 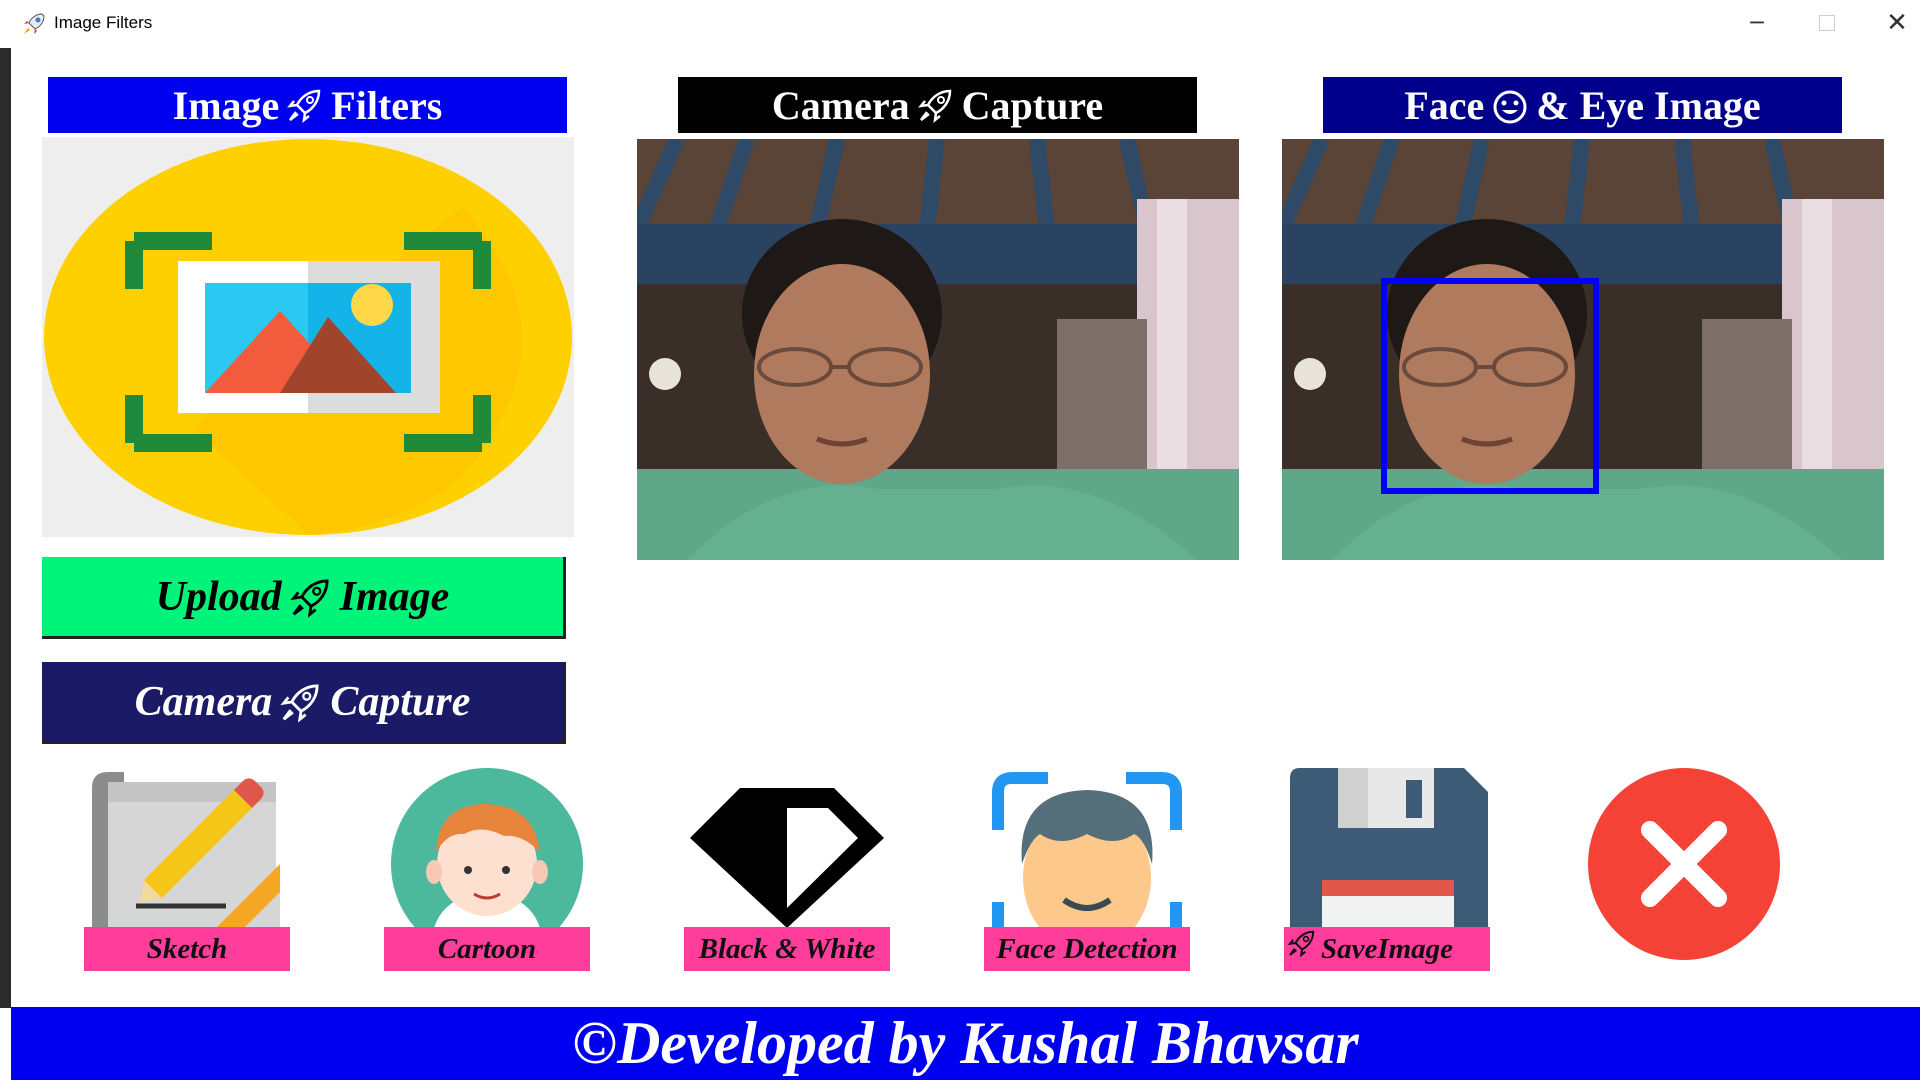 What do you see at coordinates (103, 22) in the screenshot?
I see `window-title: Image Filters` at bounding box center [103, 22].